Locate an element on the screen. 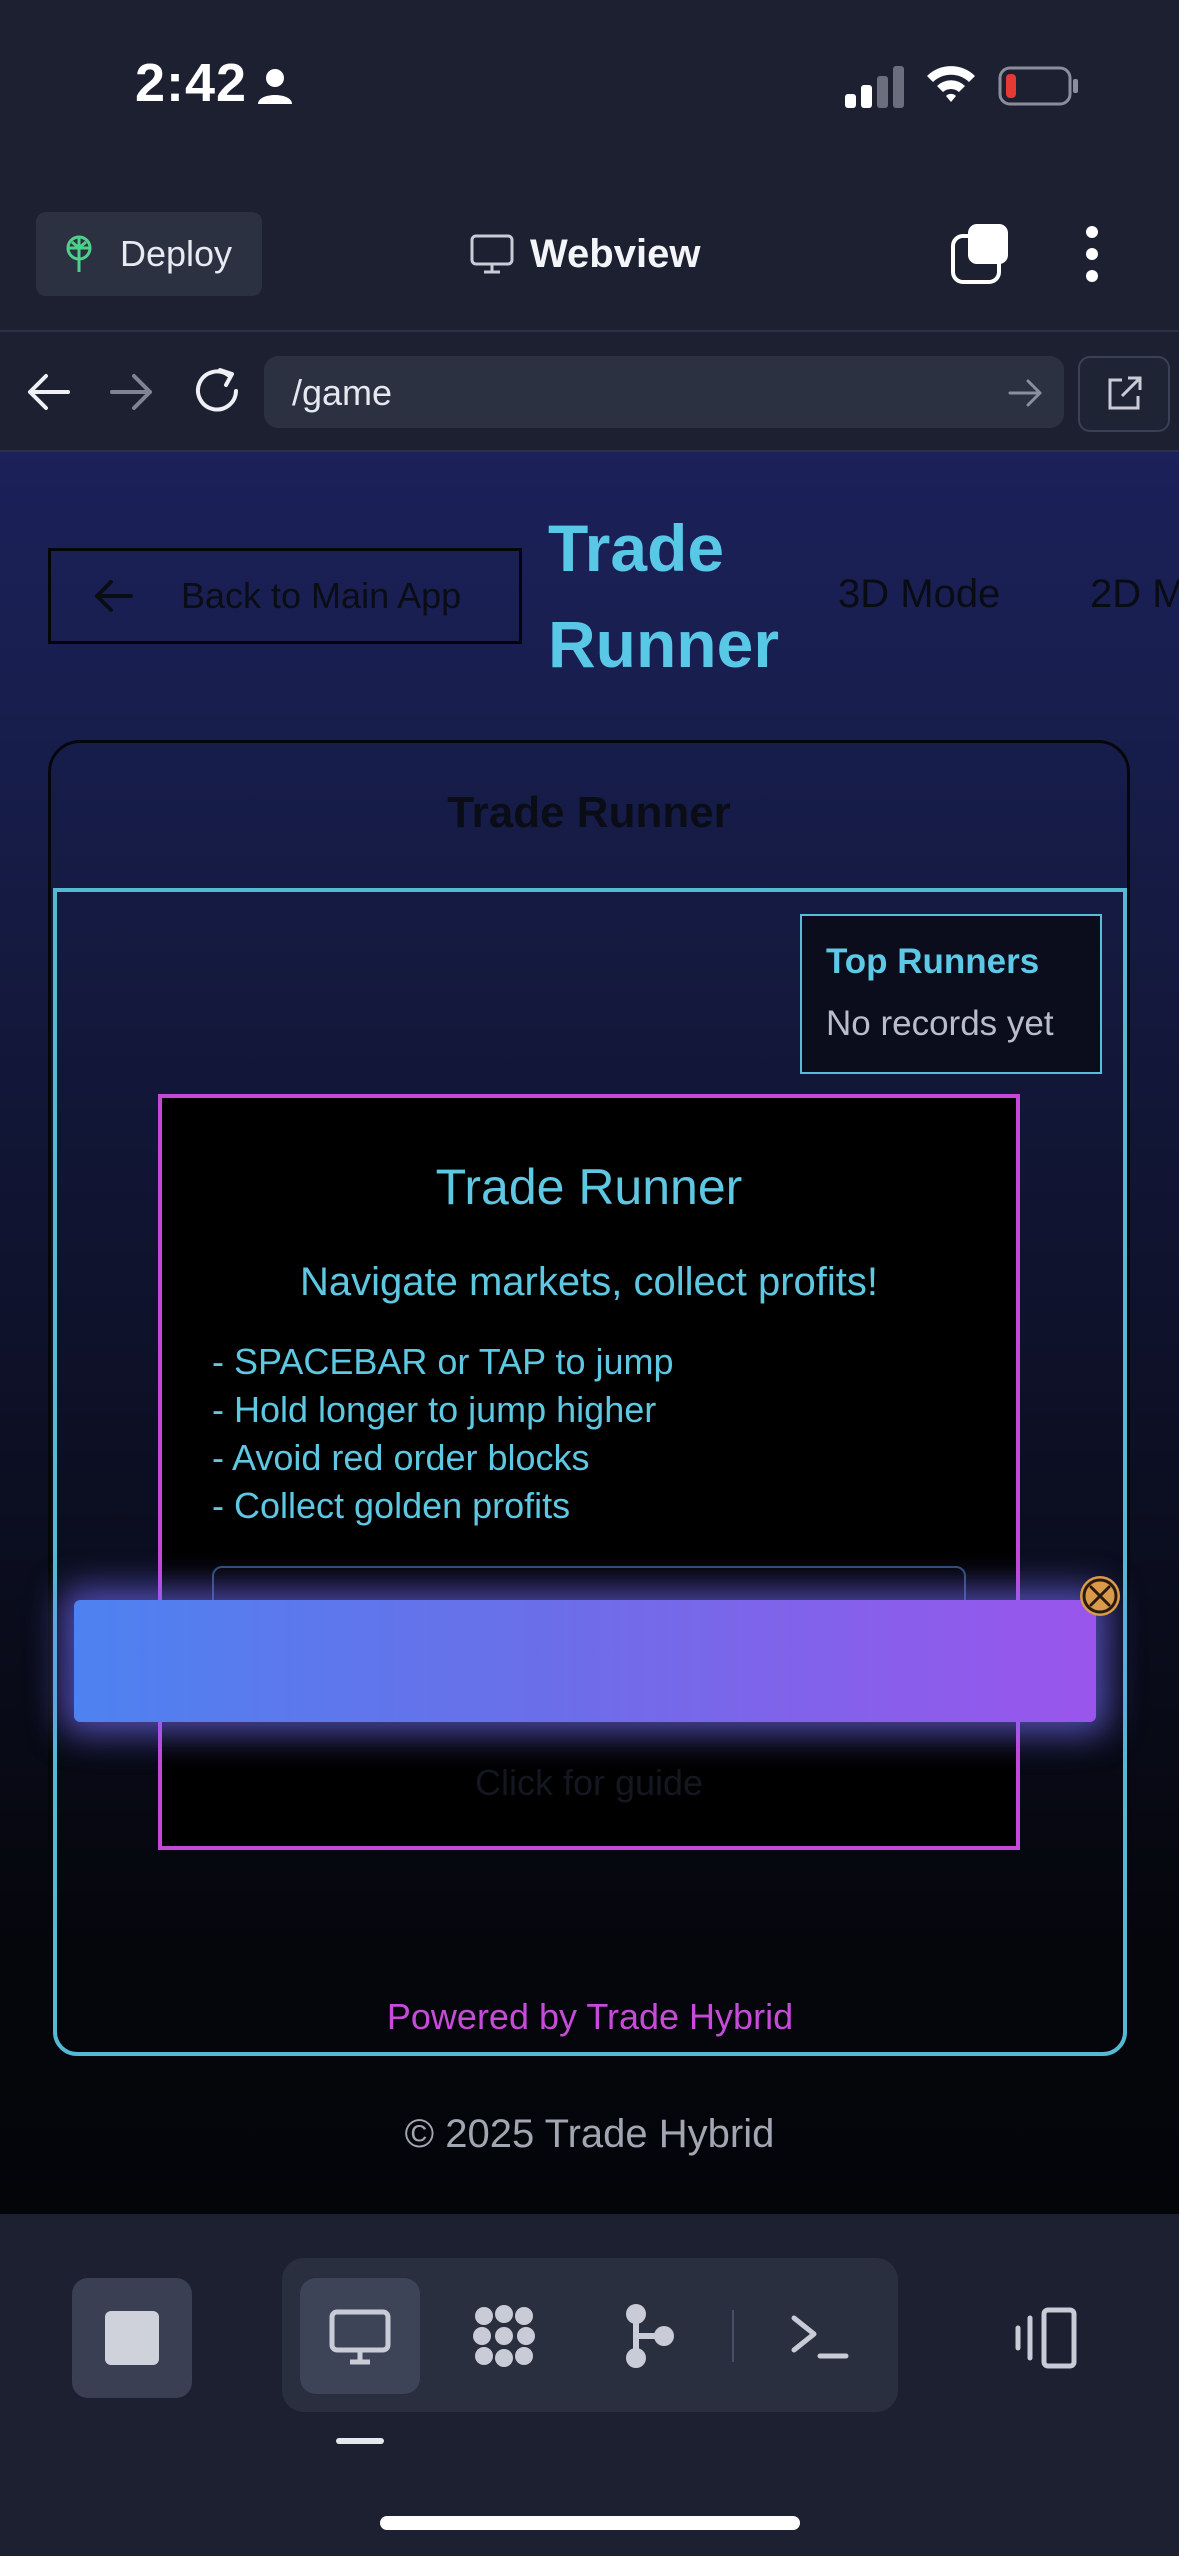 The width and height of the screenshot is (1179, 2556). url-text: /game is located at coordinates (342, 393).